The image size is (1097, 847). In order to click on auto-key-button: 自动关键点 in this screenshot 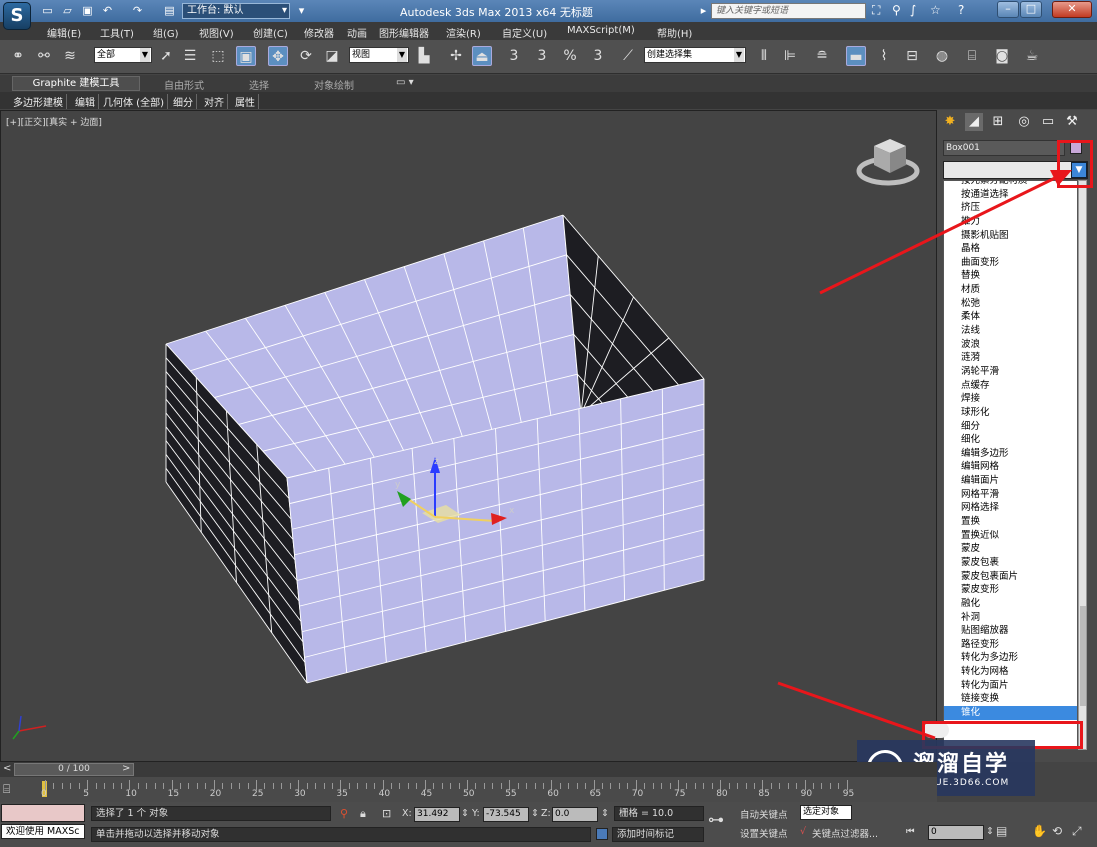, I will do `click(764, 814)`.